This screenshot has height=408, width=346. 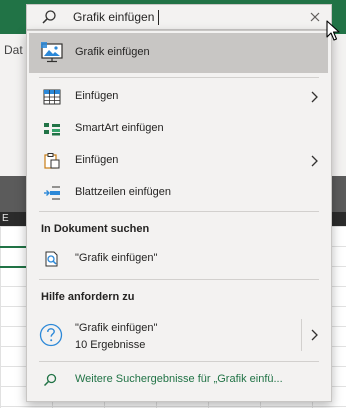 What do you see at coordinates (52, 193) in the screenshot?
I see `insert-rows-icon` at bounding box center [52, 193].